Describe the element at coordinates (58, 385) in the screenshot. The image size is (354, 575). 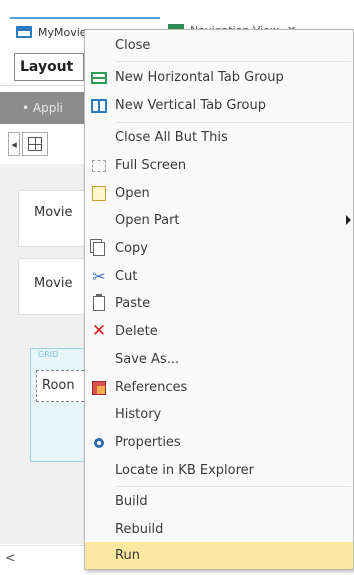
I see `grid-row-label: Roon` at that location.